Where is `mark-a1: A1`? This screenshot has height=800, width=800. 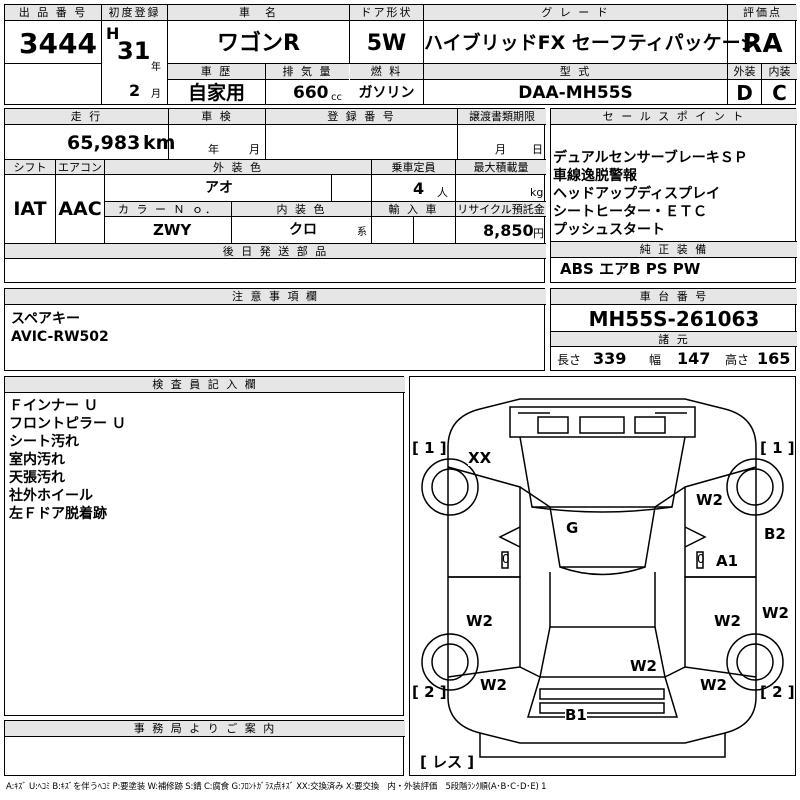
mark-a1: A1 is located at coordinates (727, 561).